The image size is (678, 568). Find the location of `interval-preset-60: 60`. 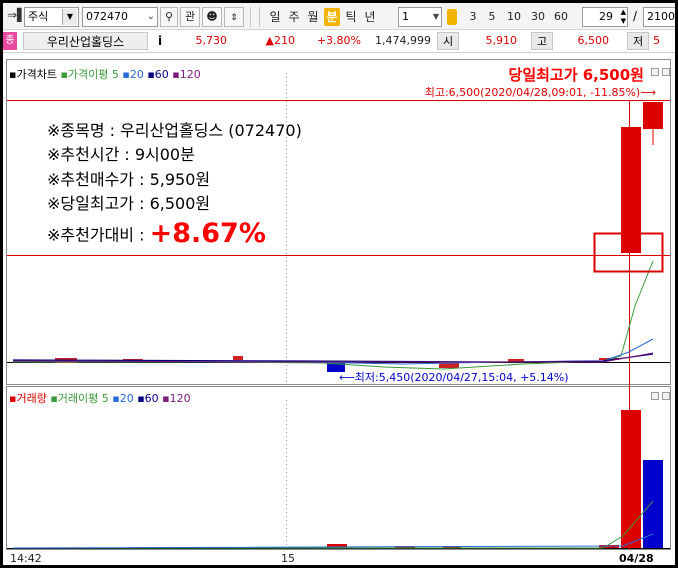

interval-preset-60: 60 is located at coordinates (561, 17).